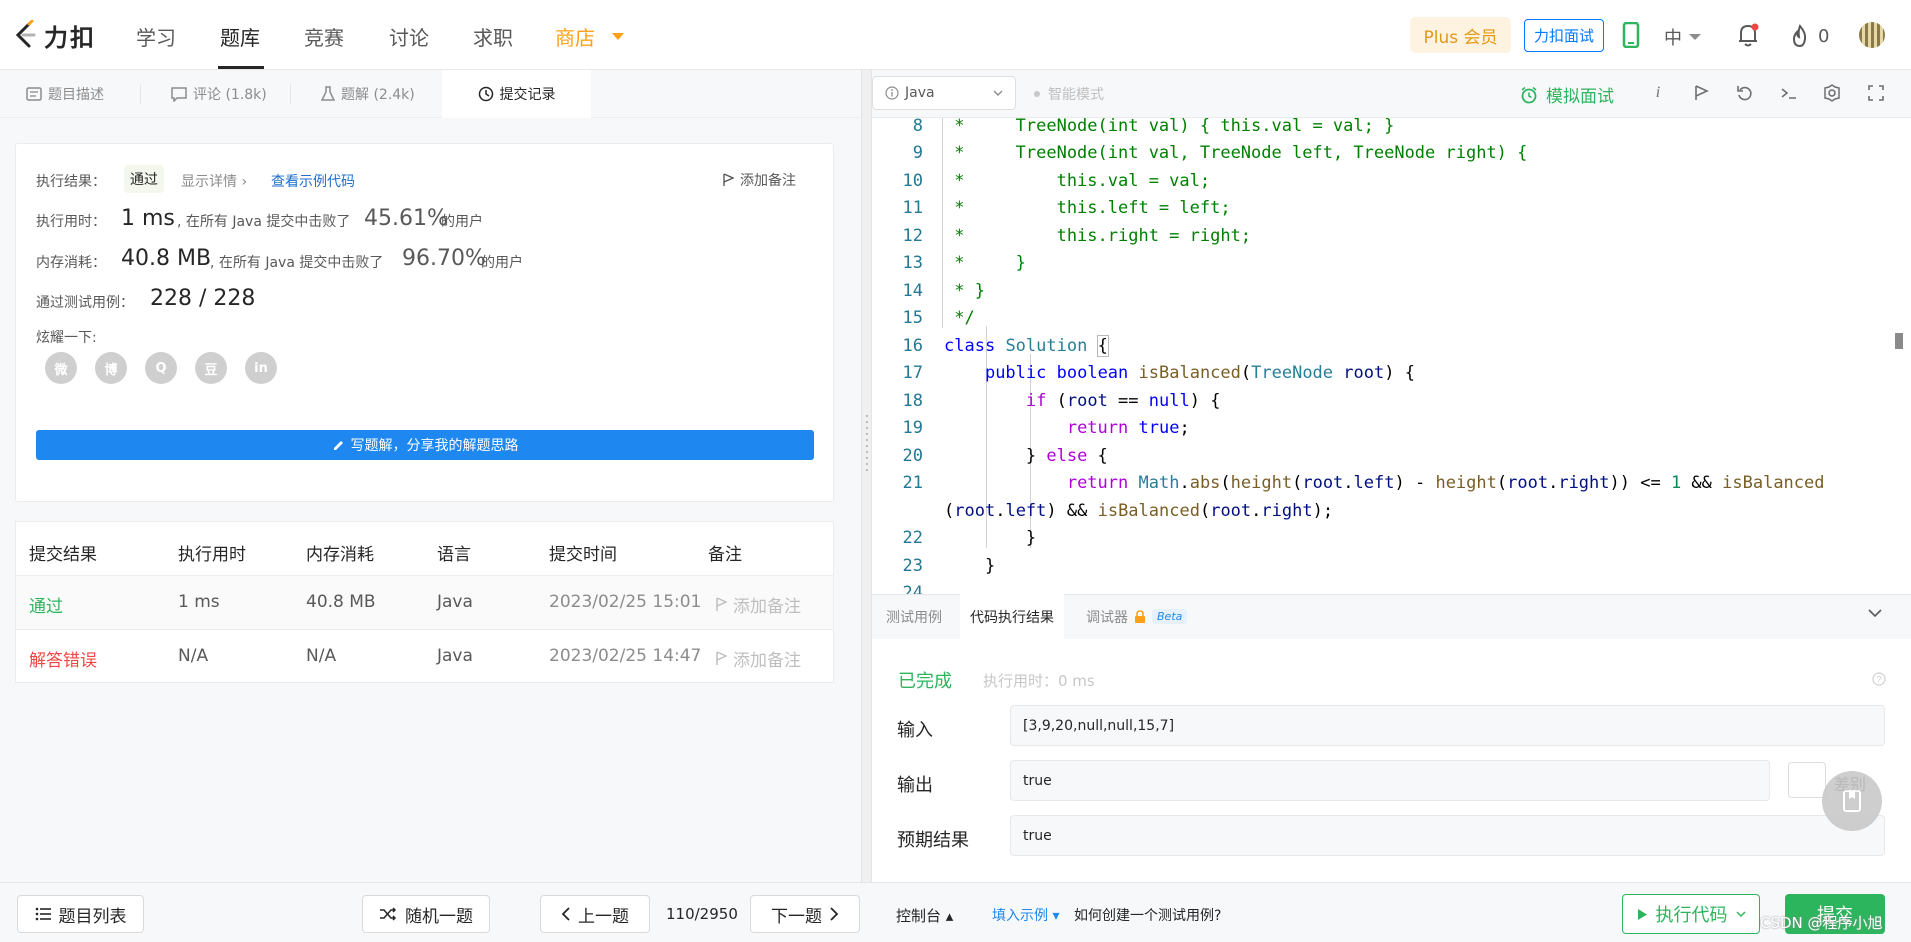 The image size is (1911, 942). Describe the element at coordinates (805, 914) in the screenshot. I see `next-problem-button: 下一题` at that location.